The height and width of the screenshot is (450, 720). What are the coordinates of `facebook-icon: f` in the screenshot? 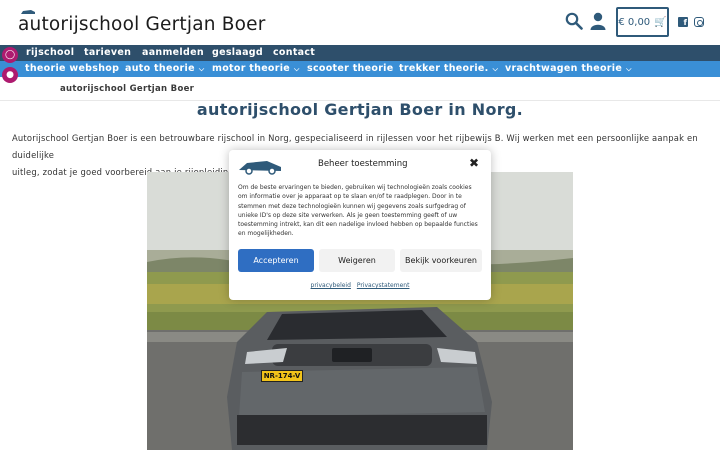 It's located at (683, 22).